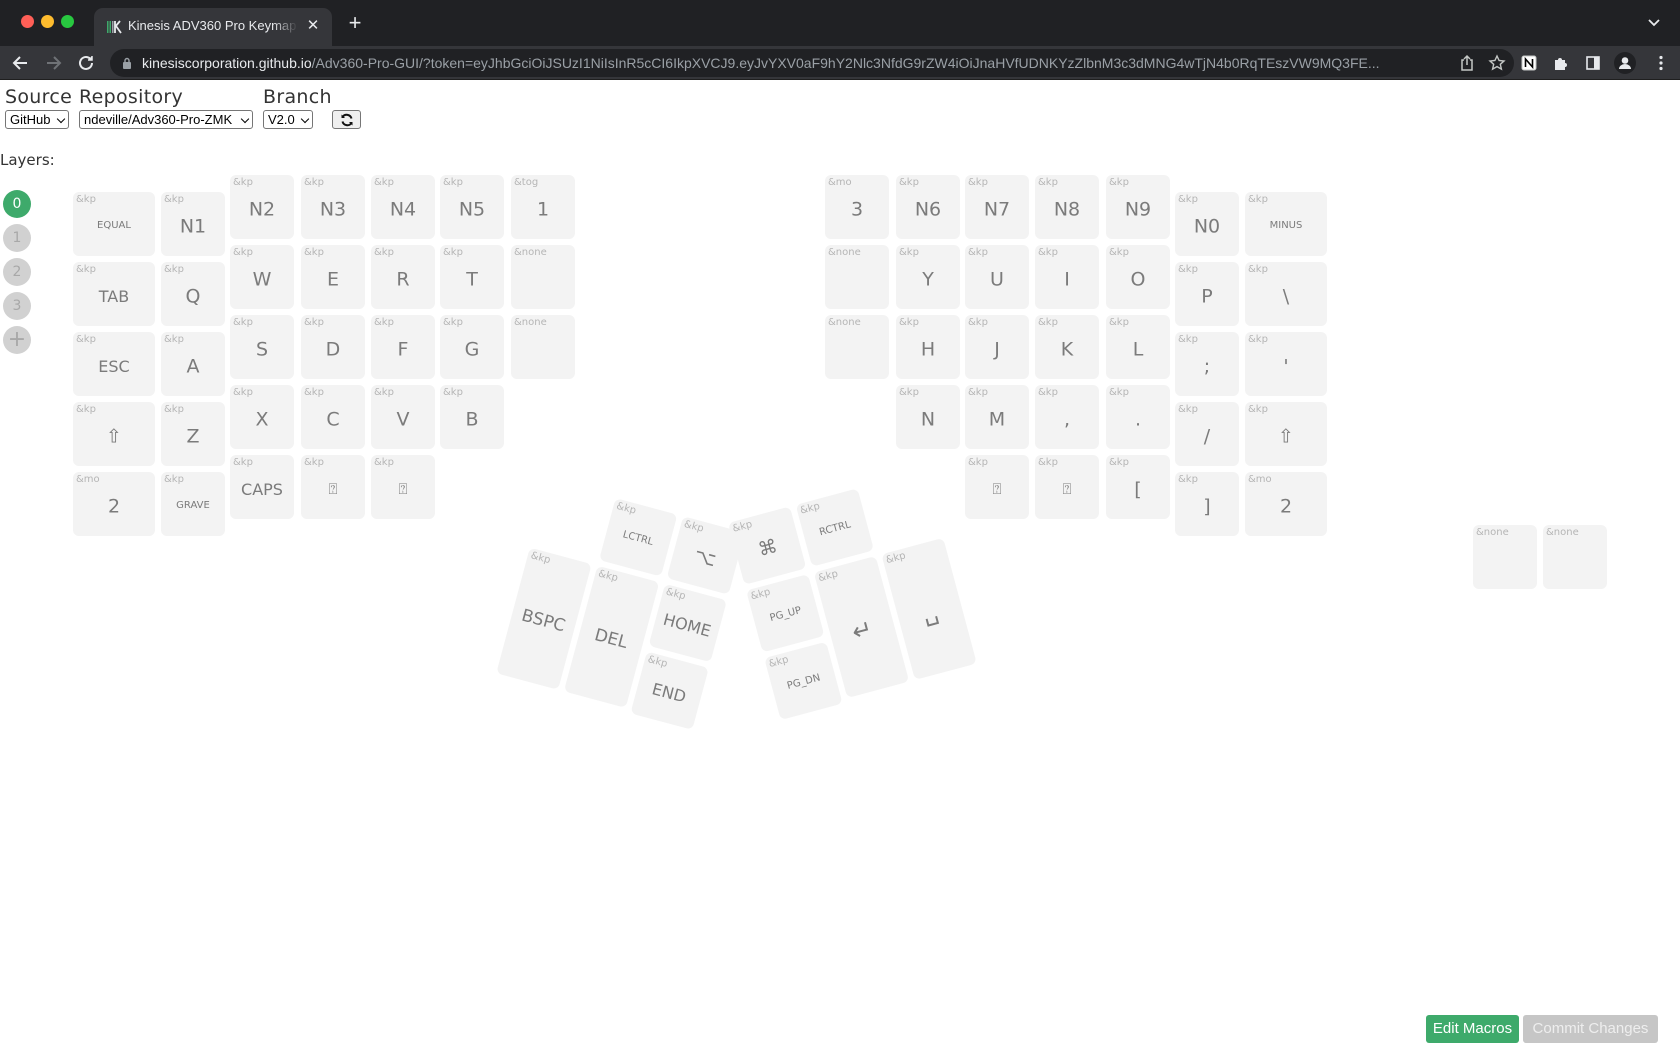 Image resolution: width=1680 pixels, height=1050 pixels. What do you see at coordinates (53, 63) in the screenshot?
I see `forward-arrow-icon` at bounding box center [53, 63].